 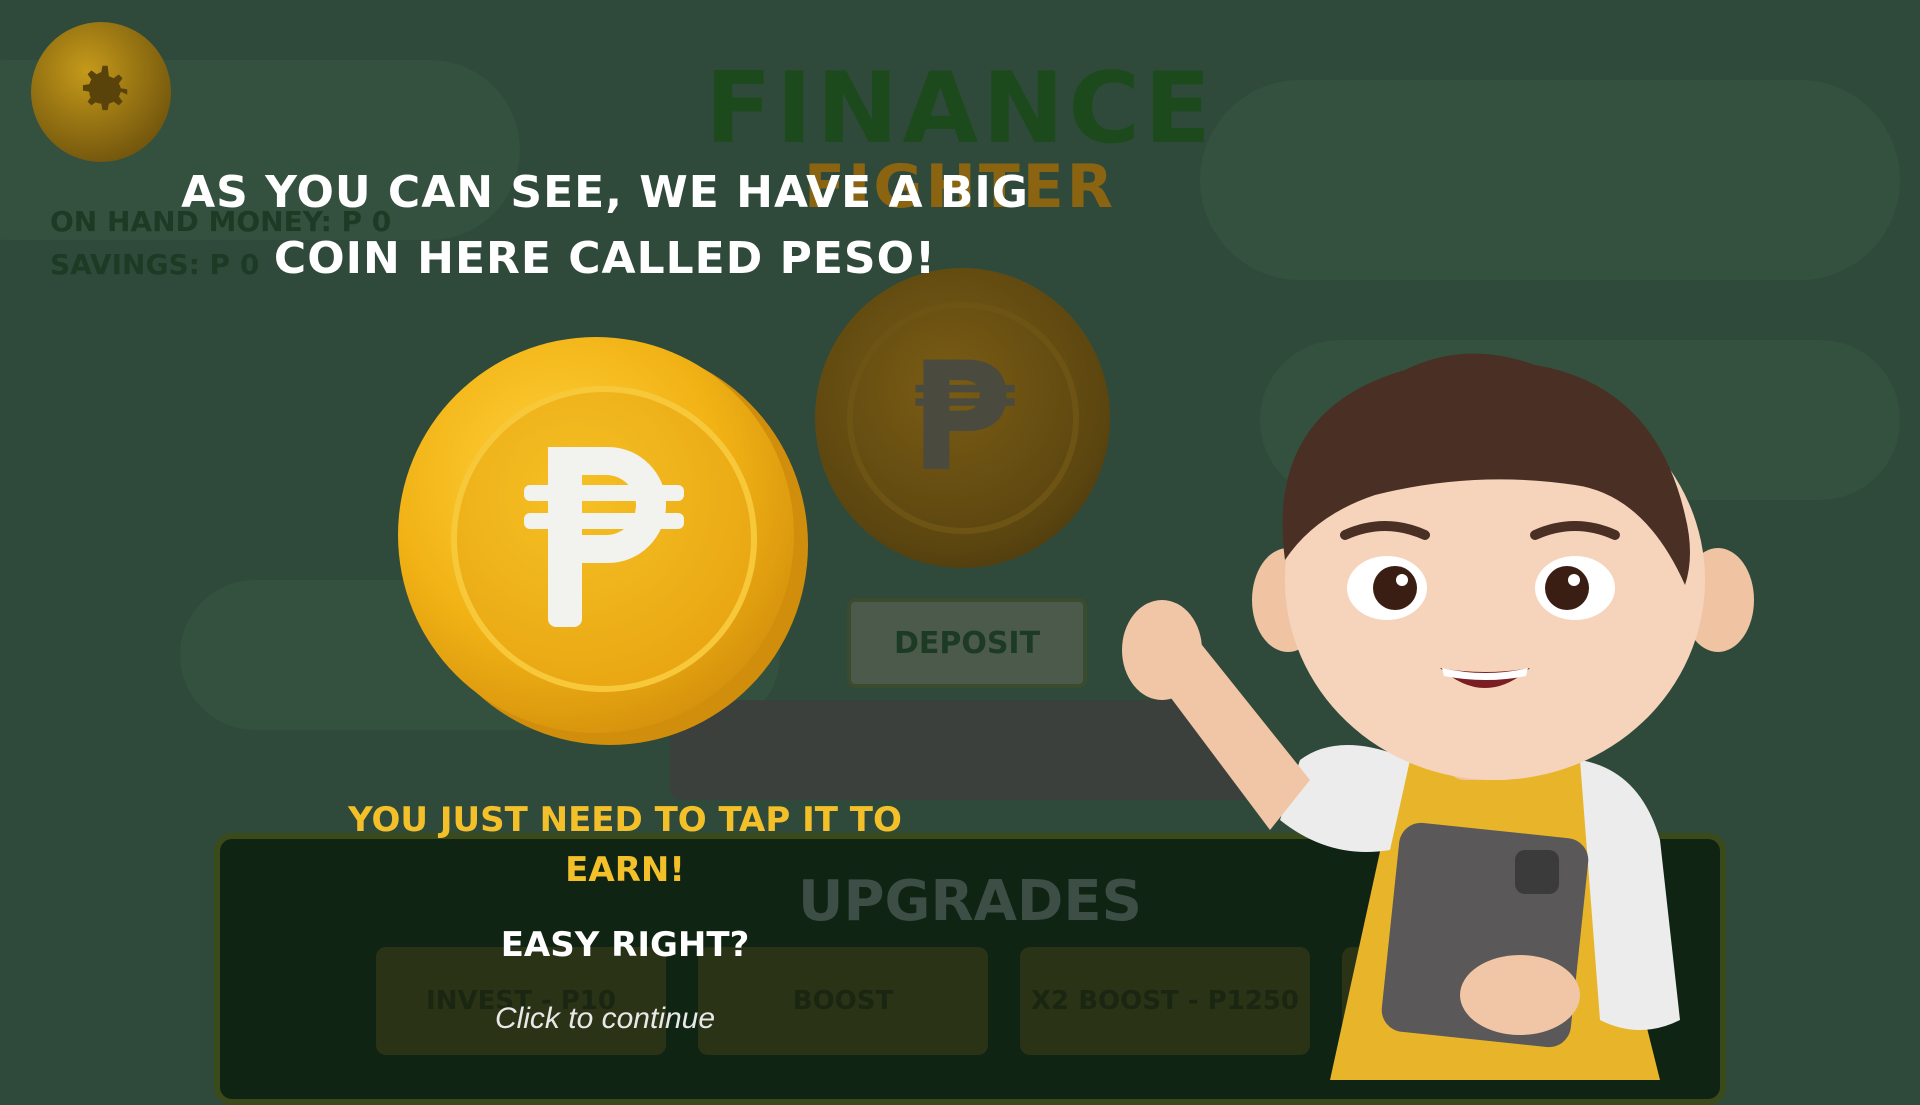 I want to click on tap-coin: ₱, so click(x=962, y=418).